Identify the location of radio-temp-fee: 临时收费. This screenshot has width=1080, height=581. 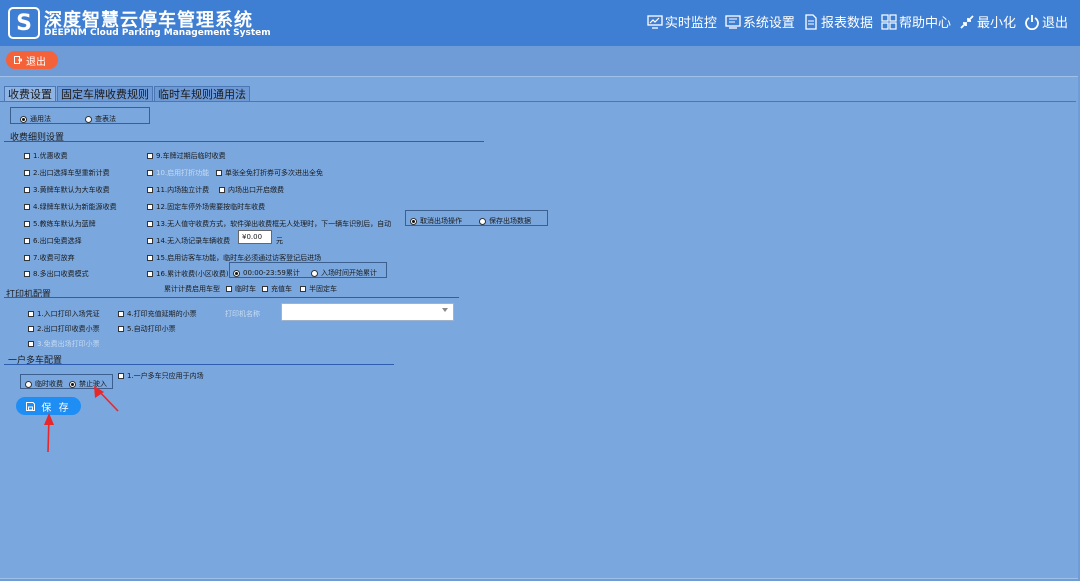
(44, 384).